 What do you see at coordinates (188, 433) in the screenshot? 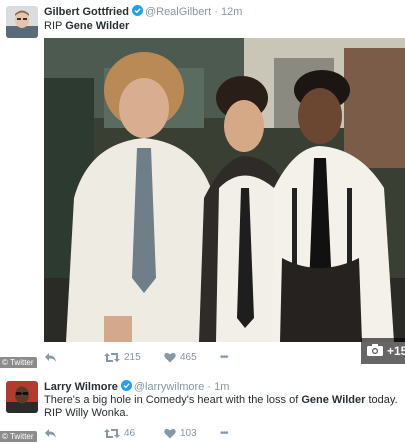
I see `like-count: 103` at bounding box center [188, 433].